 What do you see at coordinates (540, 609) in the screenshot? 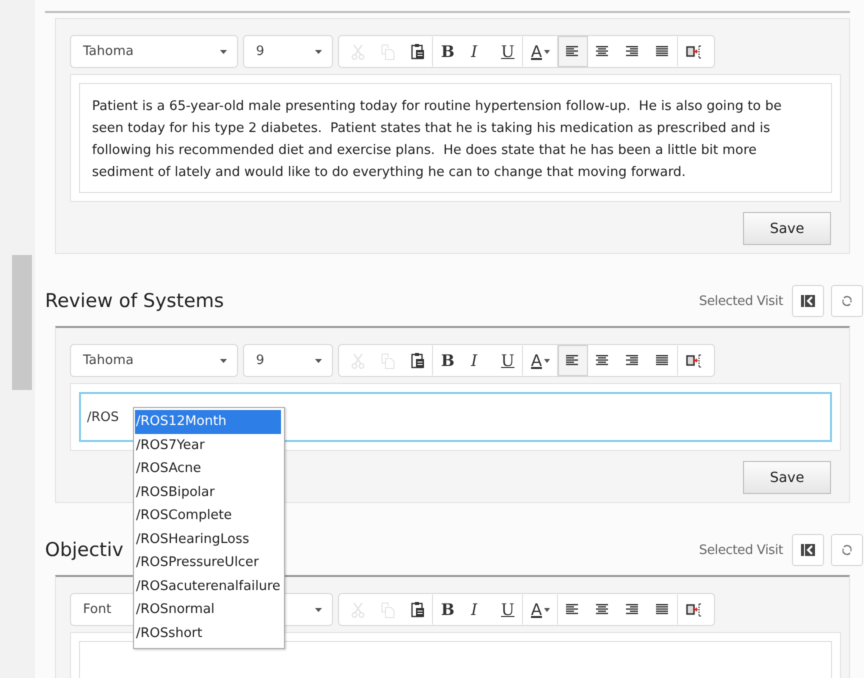
I see `text-color-button: A` at bounding box center [540, 609].